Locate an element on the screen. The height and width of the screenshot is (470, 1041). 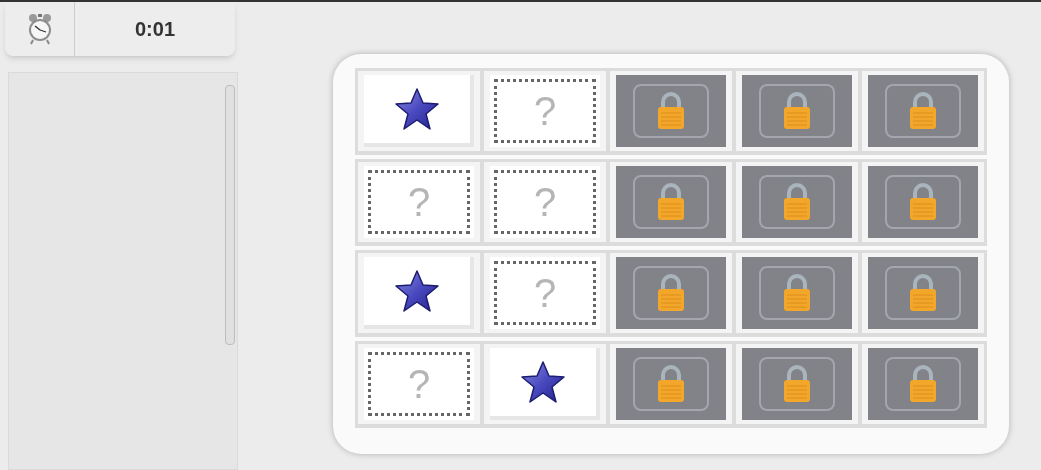
timer-text: 0:01 is located at coordinates (155, 29).